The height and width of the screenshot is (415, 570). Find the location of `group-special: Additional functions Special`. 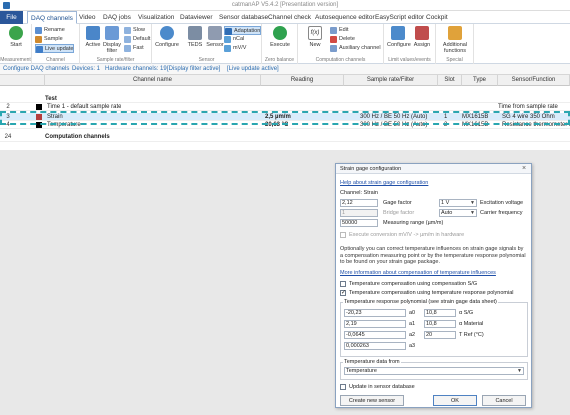

group-special: Additional functions Special is located at coordinates (455, 44).